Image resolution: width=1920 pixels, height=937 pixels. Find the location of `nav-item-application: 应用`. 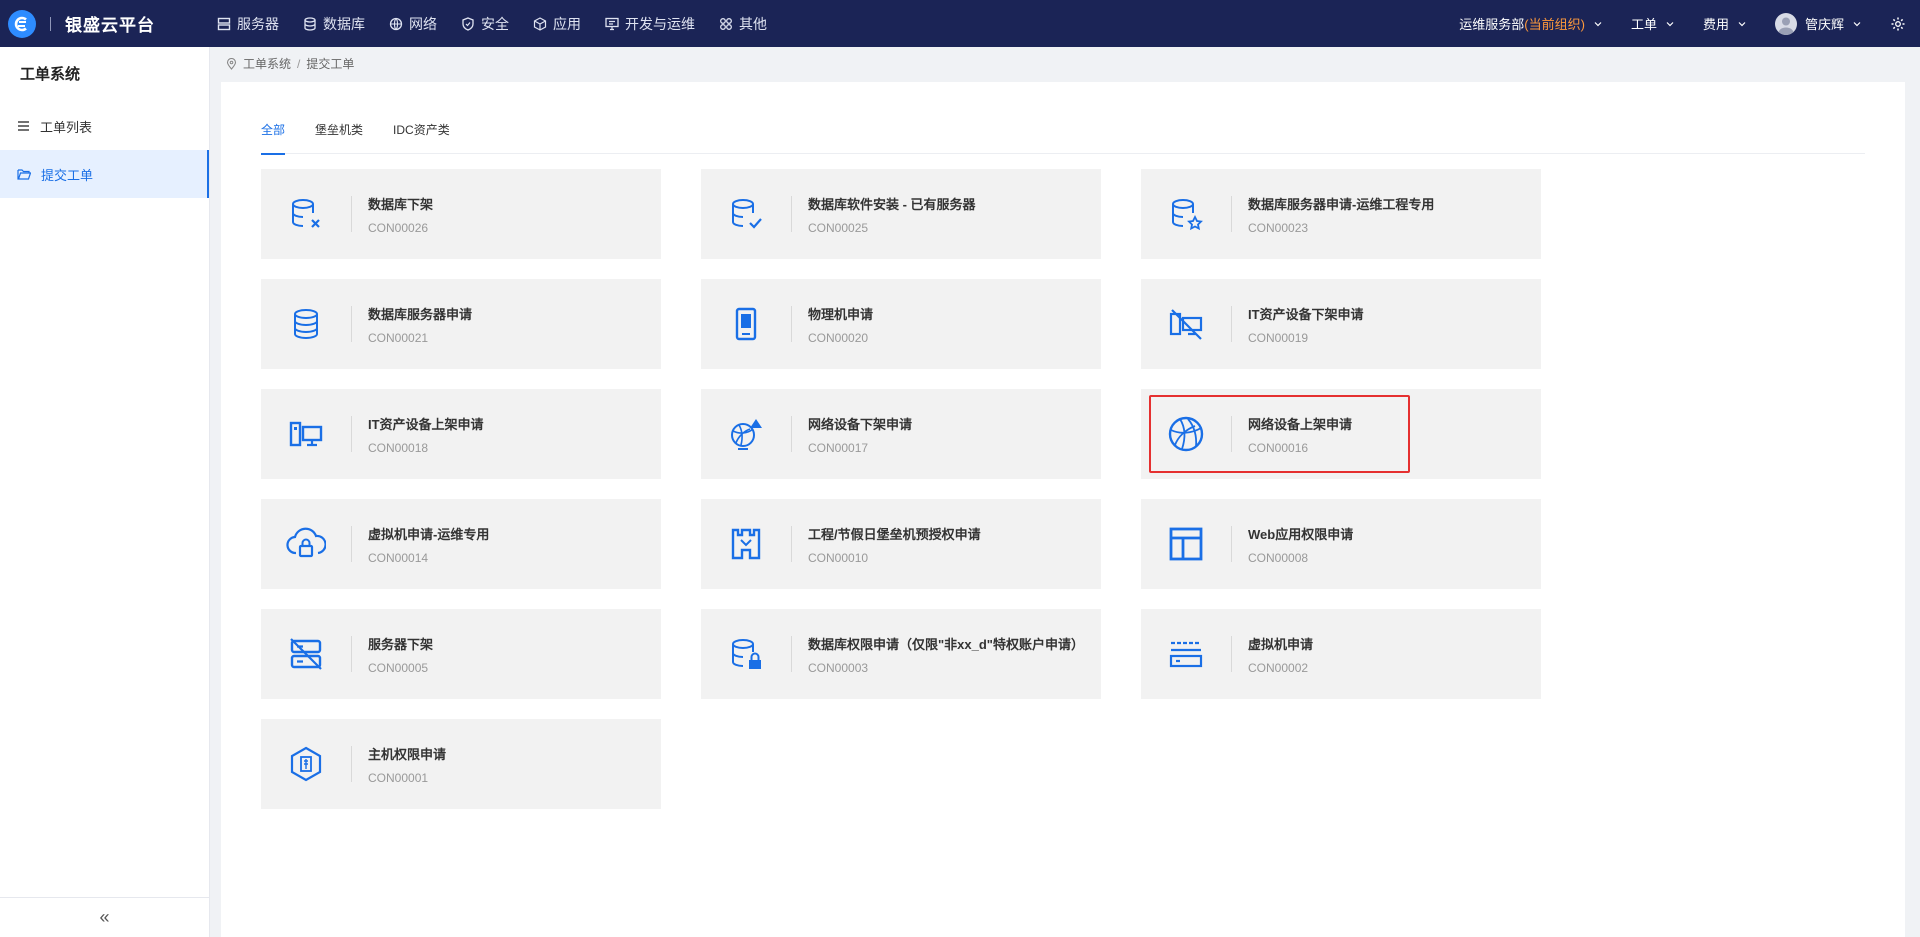

nav-item-application: 应用 is located at coordinates (557, 23).